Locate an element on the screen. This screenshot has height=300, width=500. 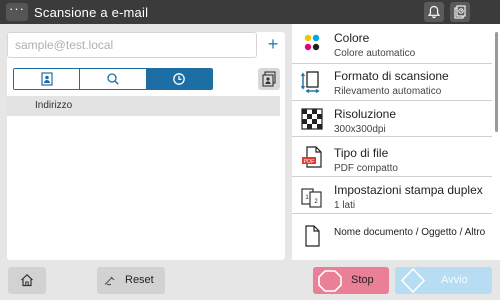
document-icon is located at coordinates (312, 236).